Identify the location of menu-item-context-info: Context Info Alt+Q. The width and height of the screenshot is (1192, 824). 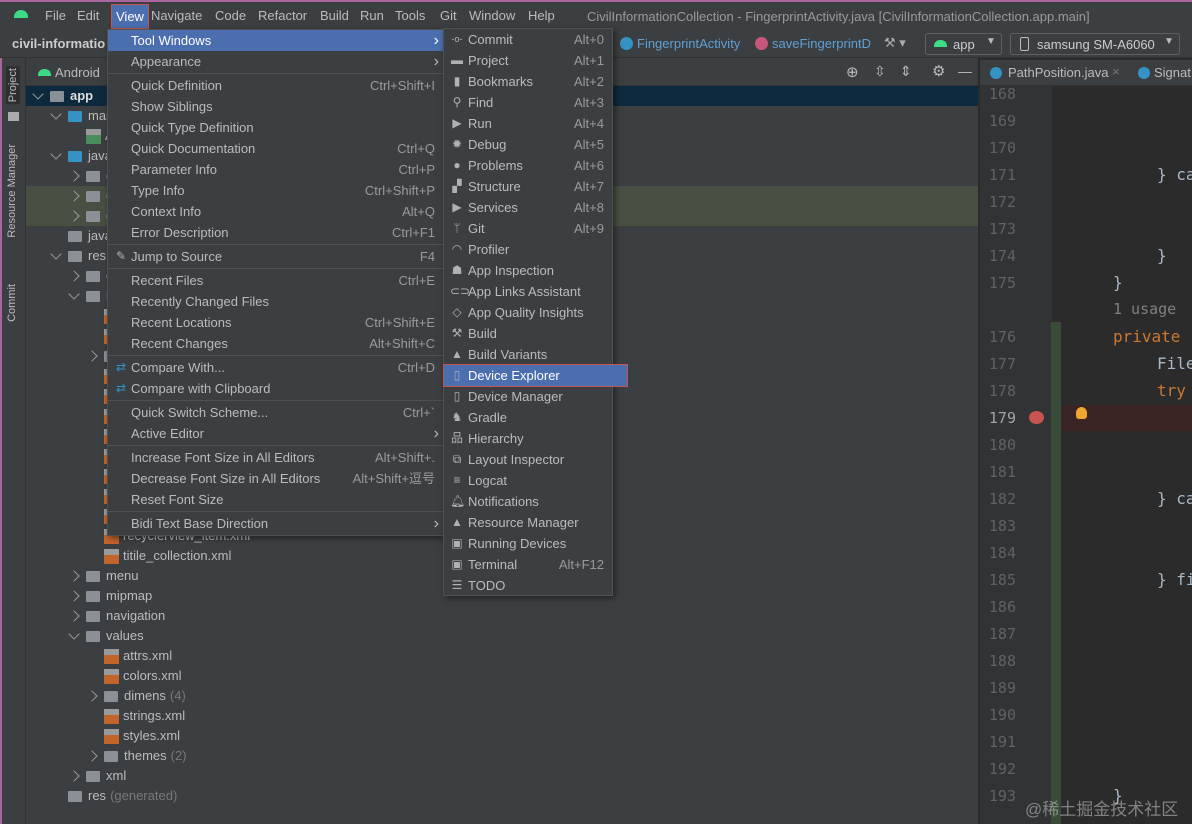
(275, 211).